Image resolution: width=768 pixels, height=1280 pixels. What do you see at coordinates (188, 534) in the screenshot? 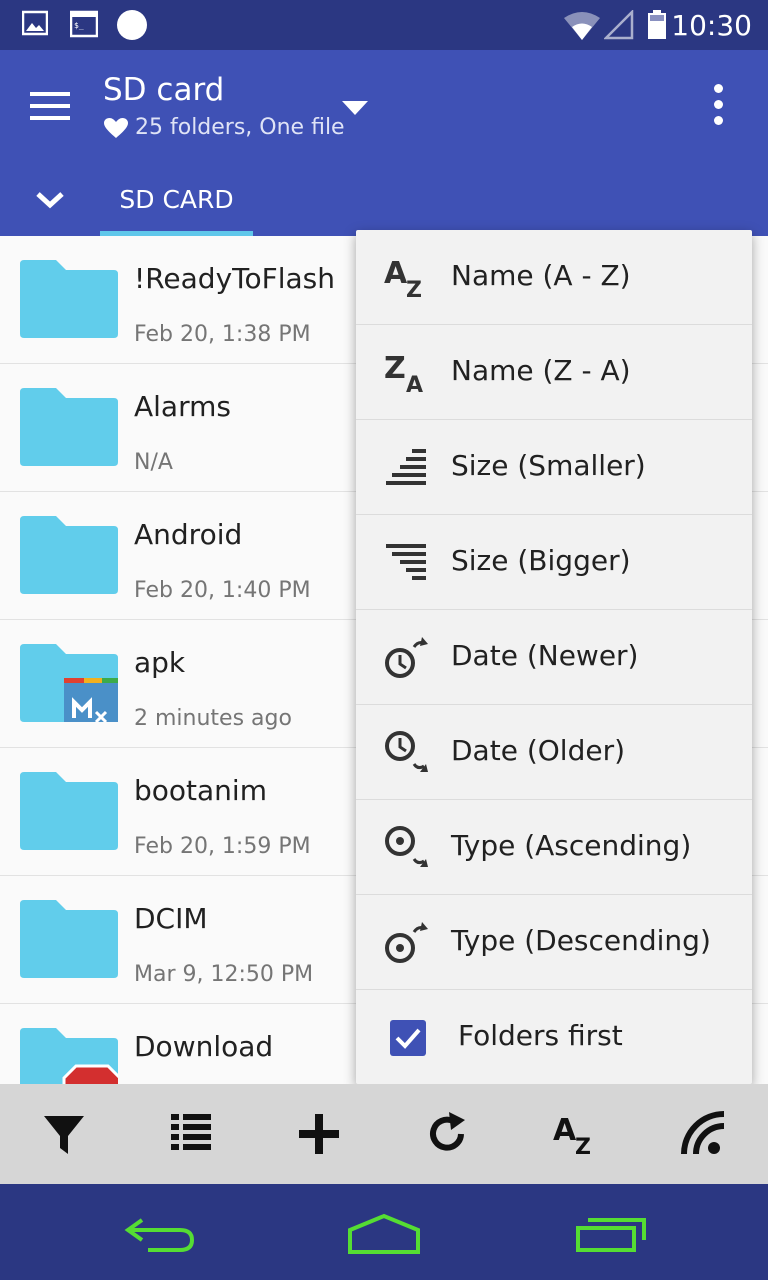
I see `file-name: Android` at bounding box center [188, 534].